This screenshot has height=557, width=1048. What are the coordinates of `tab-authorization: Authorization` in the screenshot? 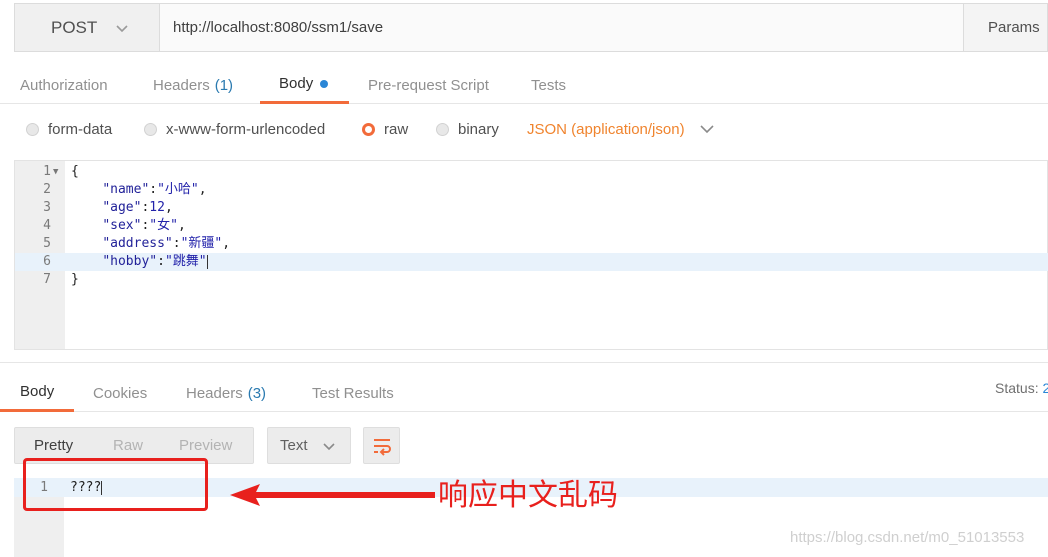 It's located at (64, 85).